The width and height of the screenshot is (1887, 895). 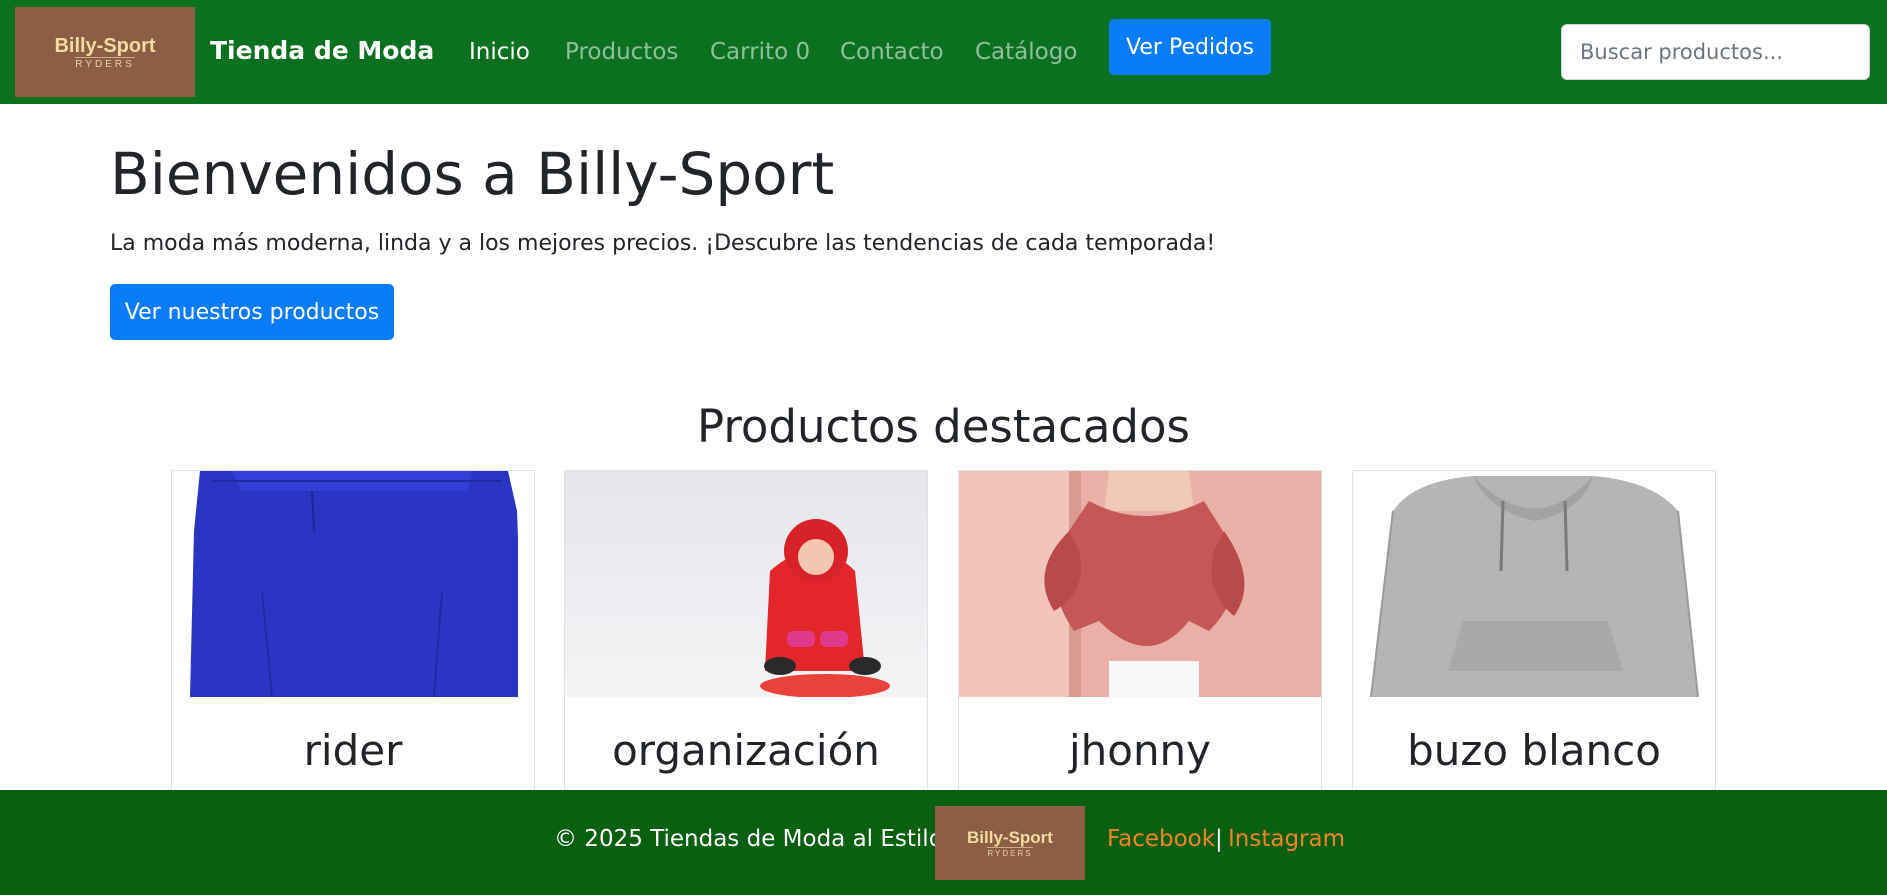 I want to click on product-name: buzo blanco, so click(x=1534, y=750).